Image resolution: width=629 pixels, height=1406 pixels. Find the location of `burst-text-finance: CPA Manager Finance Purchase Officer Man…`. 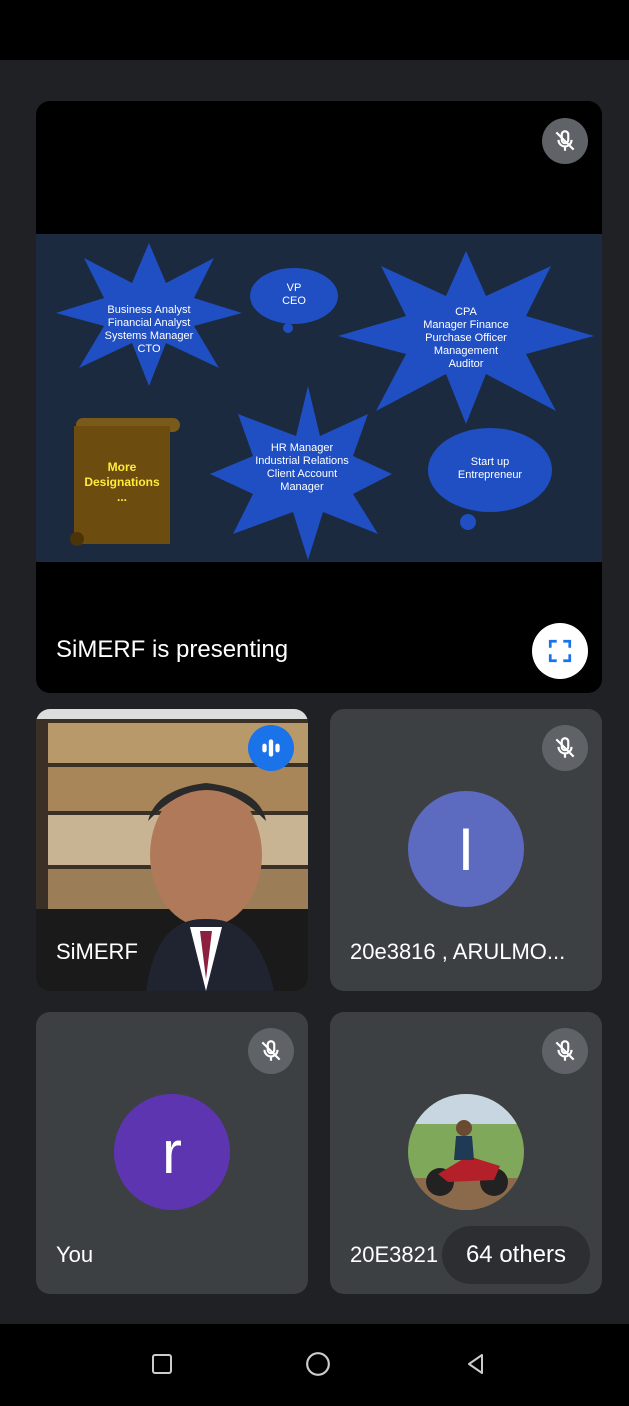

burst-text-finance: CPA Manager Finance Purchase Officer Man… is located at coordinates (466, 338).